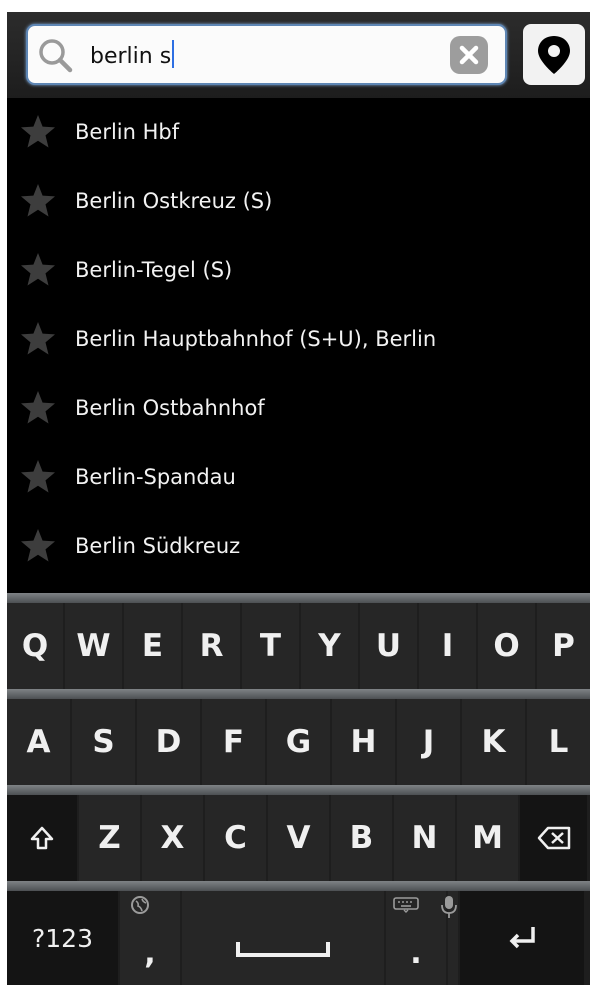 The image size is (590, 985). What do you see at coordinates (127, 132) in the screenshot?
I see `result-label: Berlin Hbf` at bounding box center [127, 132].